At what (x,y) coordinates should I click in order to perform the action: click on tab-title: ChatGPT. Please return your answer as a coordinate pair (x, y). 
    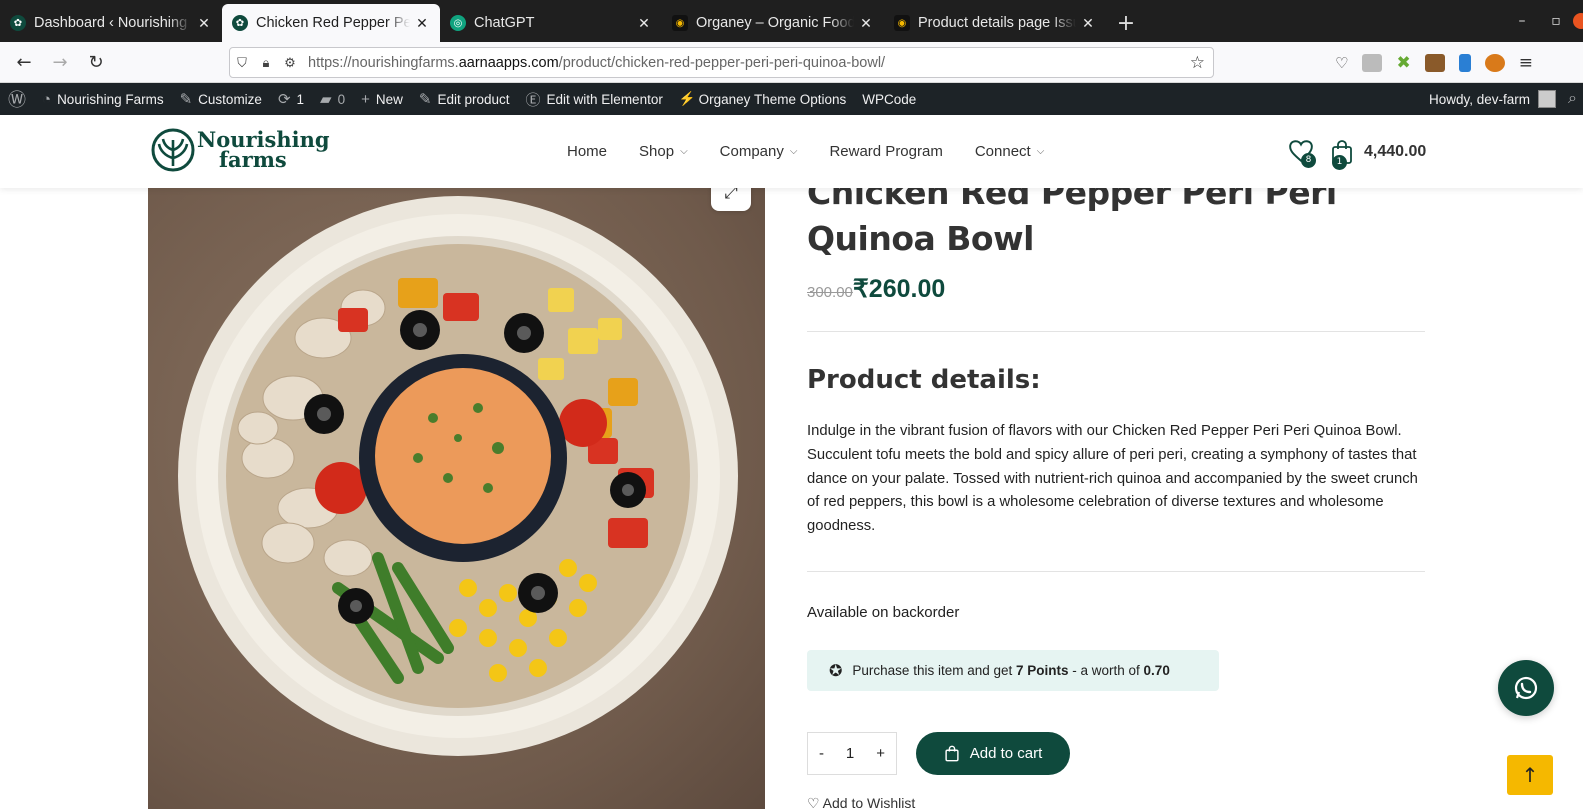
    Looking at the image, I should click on (504, 23).